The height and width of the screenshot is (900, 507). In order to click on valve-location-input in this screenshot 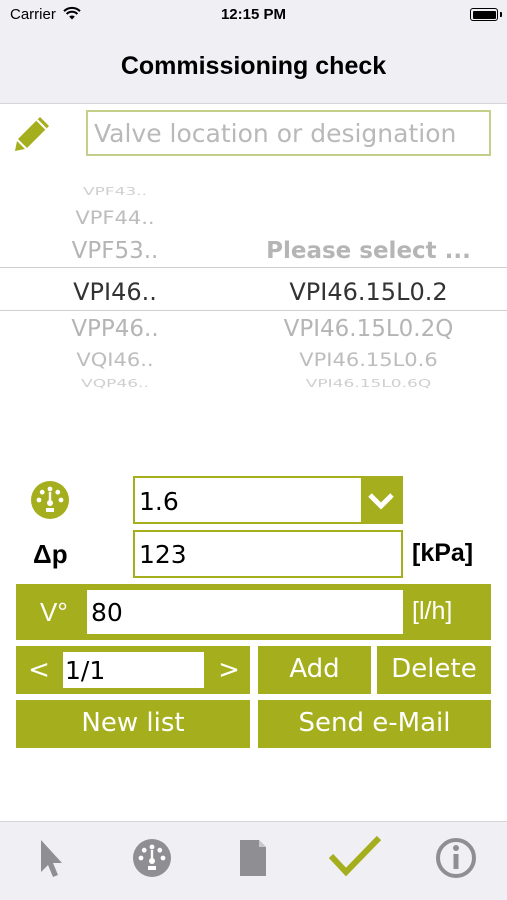, I will do `click(288, 133)`.